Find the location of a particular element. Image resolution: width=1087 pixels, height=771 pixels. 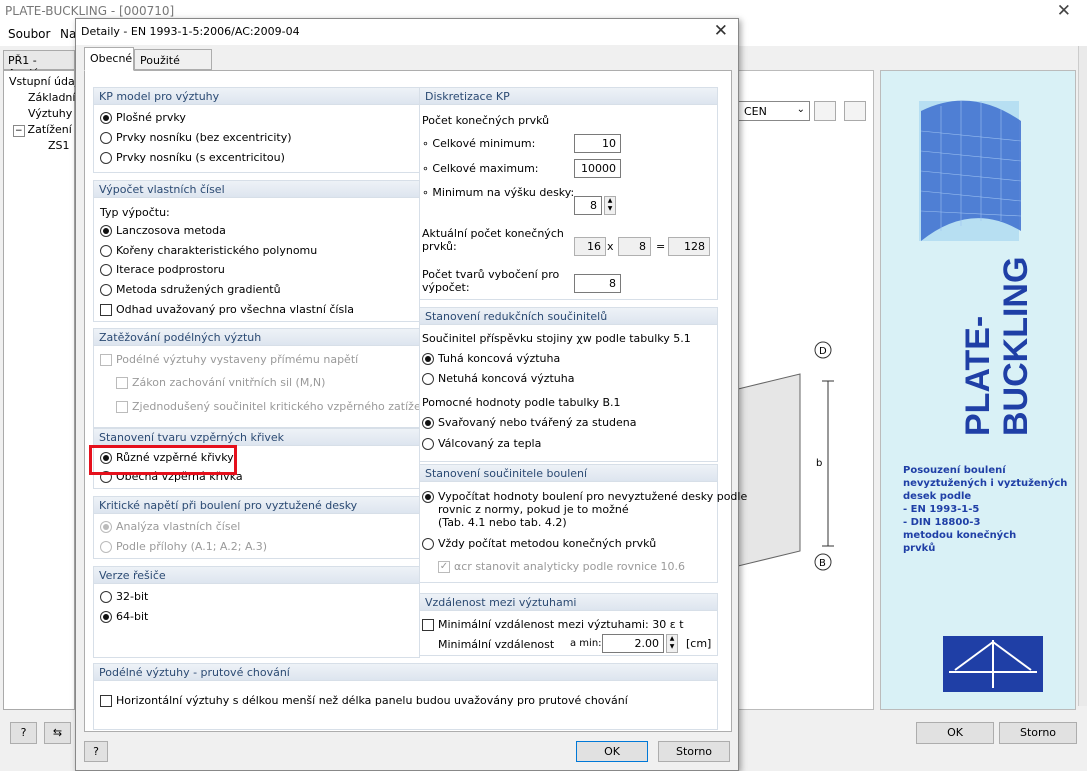

main-ok-button: OK is located at coordinates (955, 733).